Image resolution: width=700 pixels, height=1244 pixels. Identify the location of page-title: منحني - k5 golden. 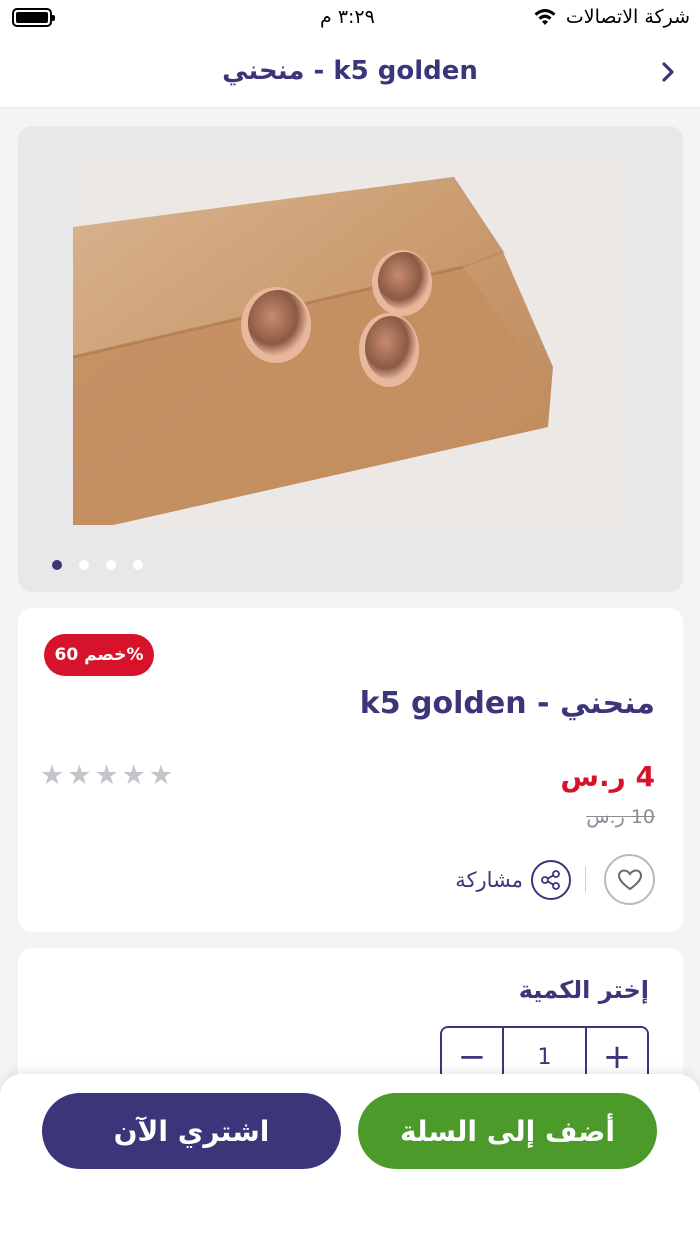
(350, 71).